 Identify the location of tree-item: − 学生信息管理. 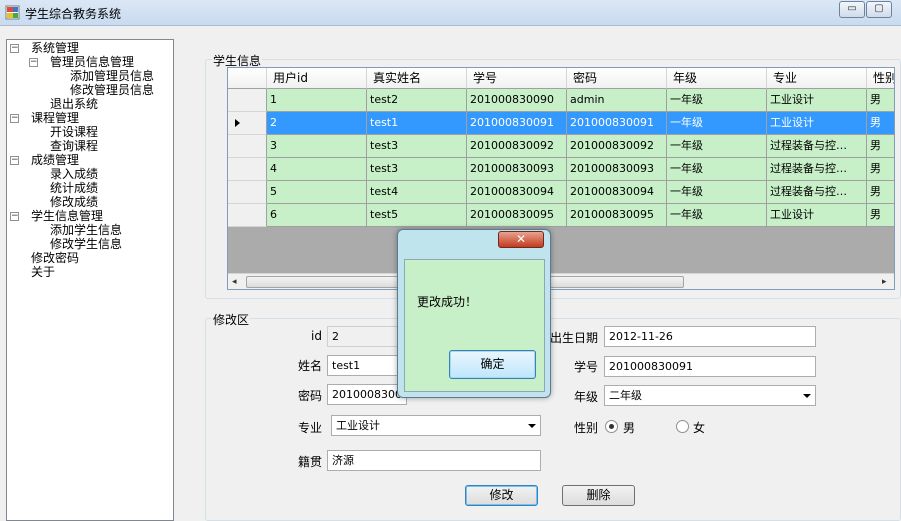
(87, 216).